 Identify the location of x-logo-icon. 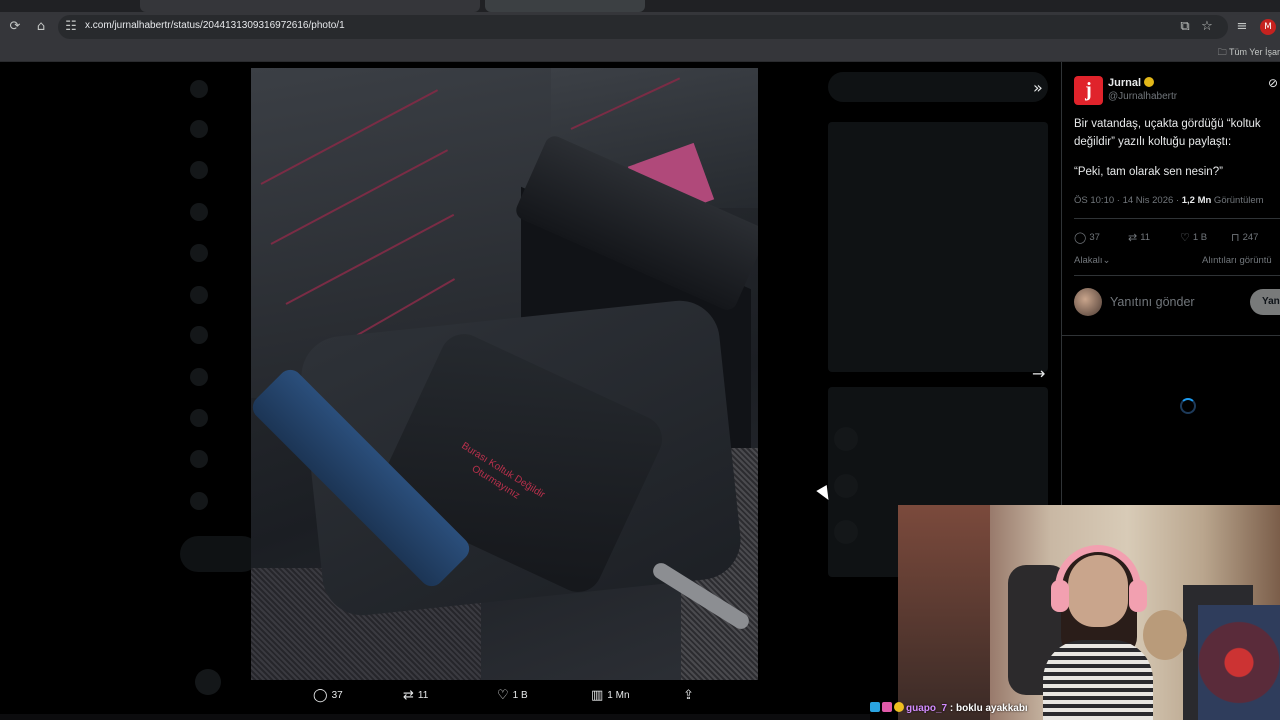
(199, 89).